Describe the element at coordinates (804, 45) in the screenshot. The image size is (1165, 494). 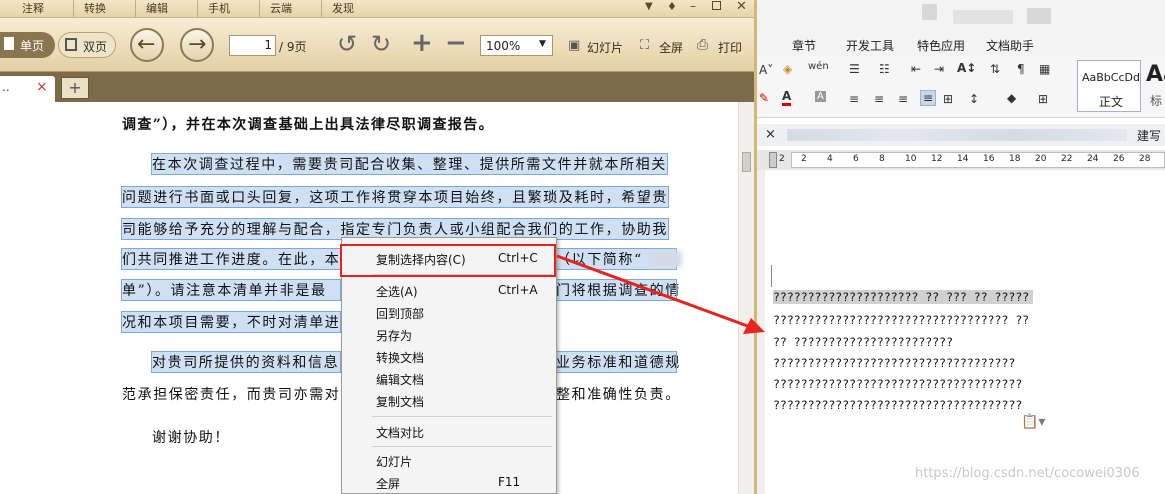
I see `ribbon-tab-chapter: 章节` at that location.